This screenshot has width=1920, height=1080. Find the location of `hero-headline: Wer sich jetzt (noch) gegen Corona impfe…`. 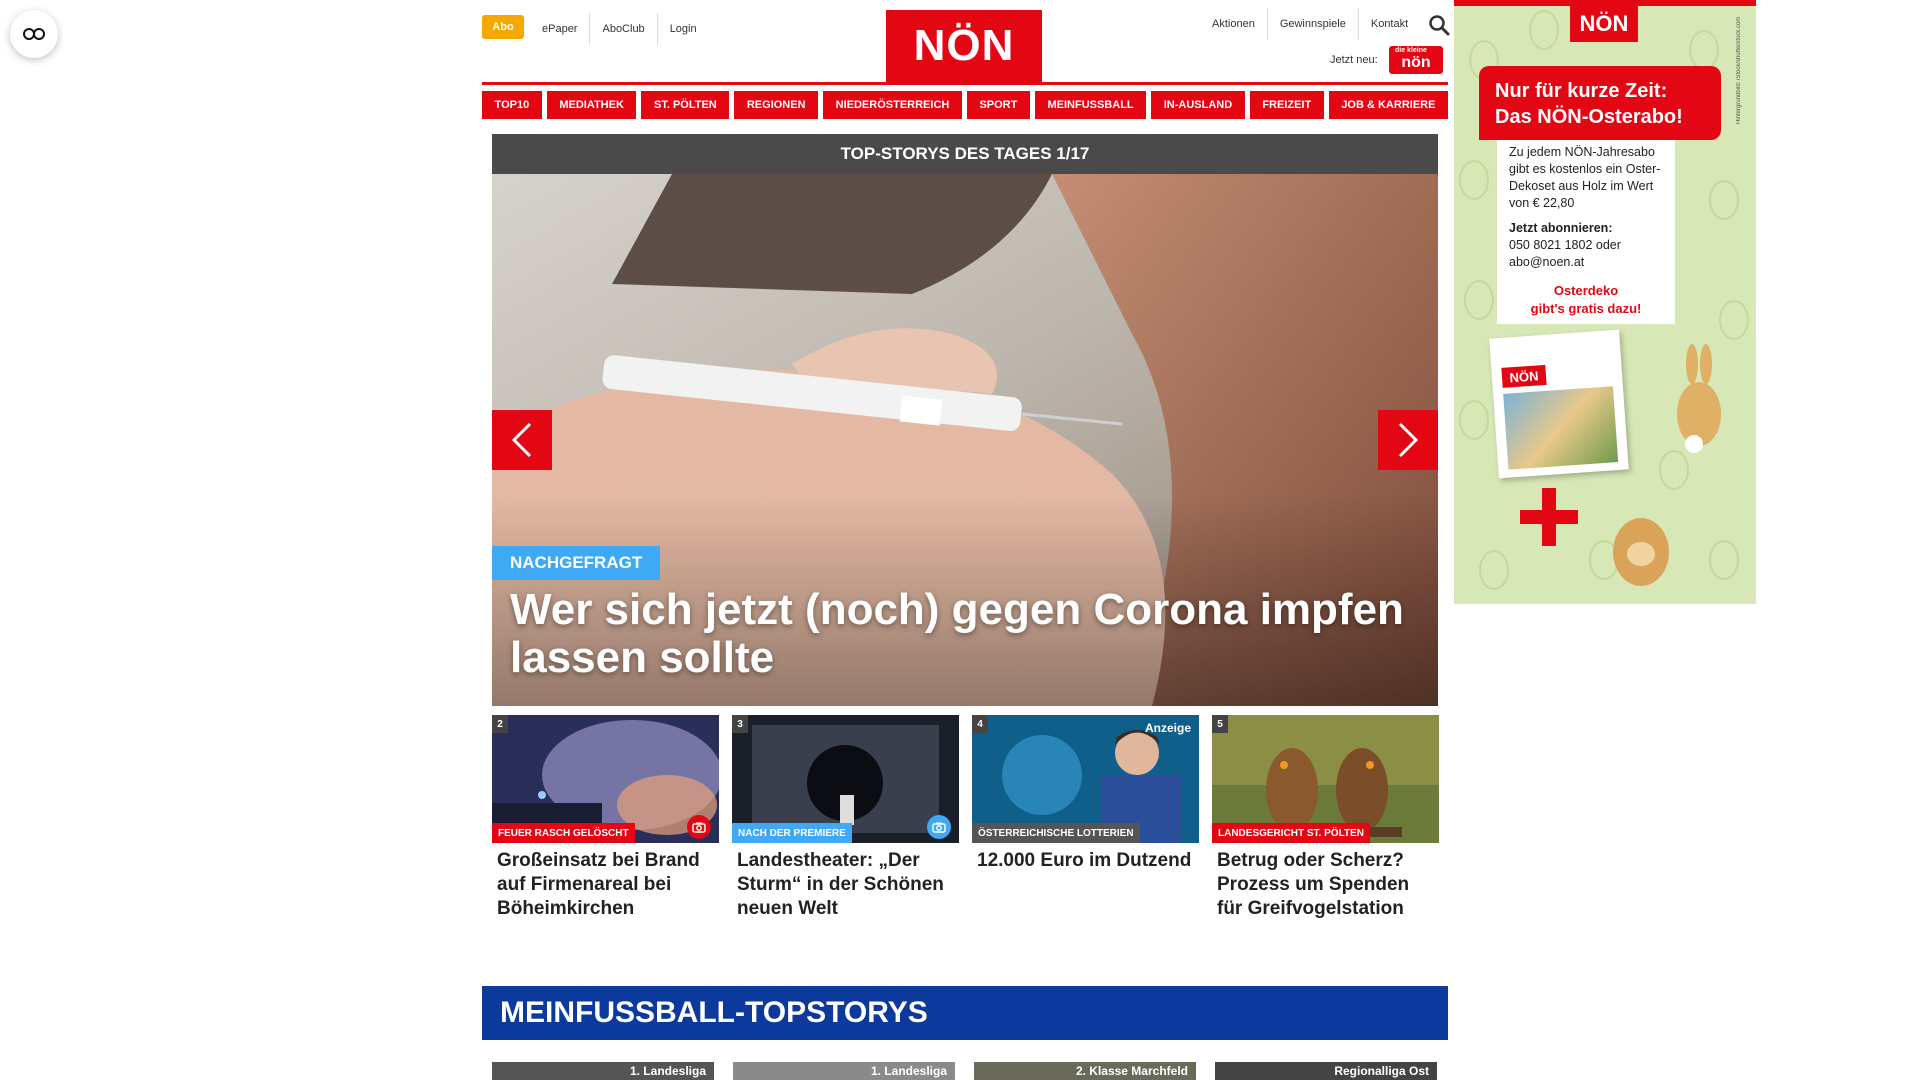

hero-headline: Wer sich jetzt (noch) gegen Corona impfe… is located at coordinates (965, 634).